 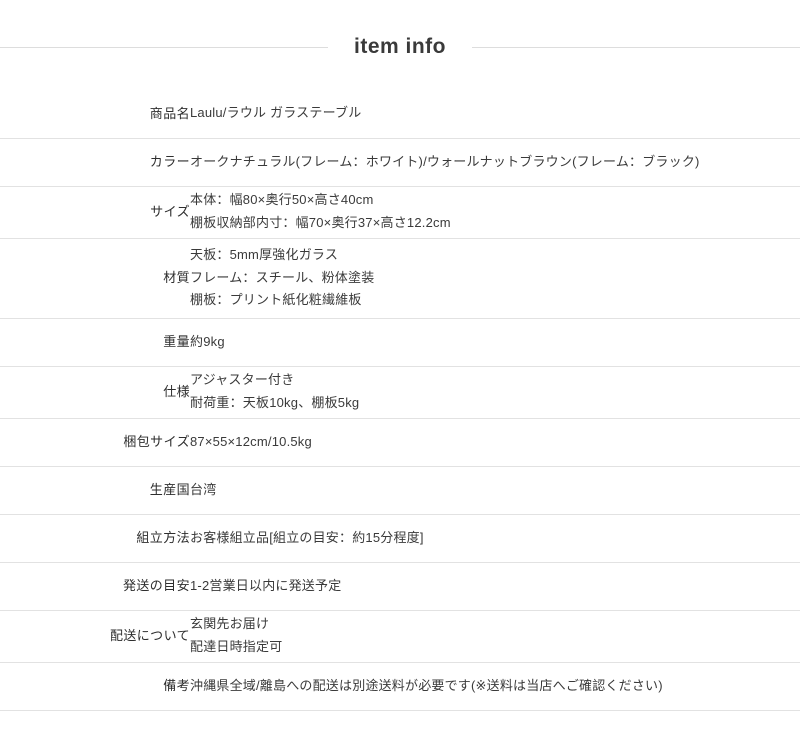 I want to click on value-line: 玄関先お届け, so click(x=230, y=624).